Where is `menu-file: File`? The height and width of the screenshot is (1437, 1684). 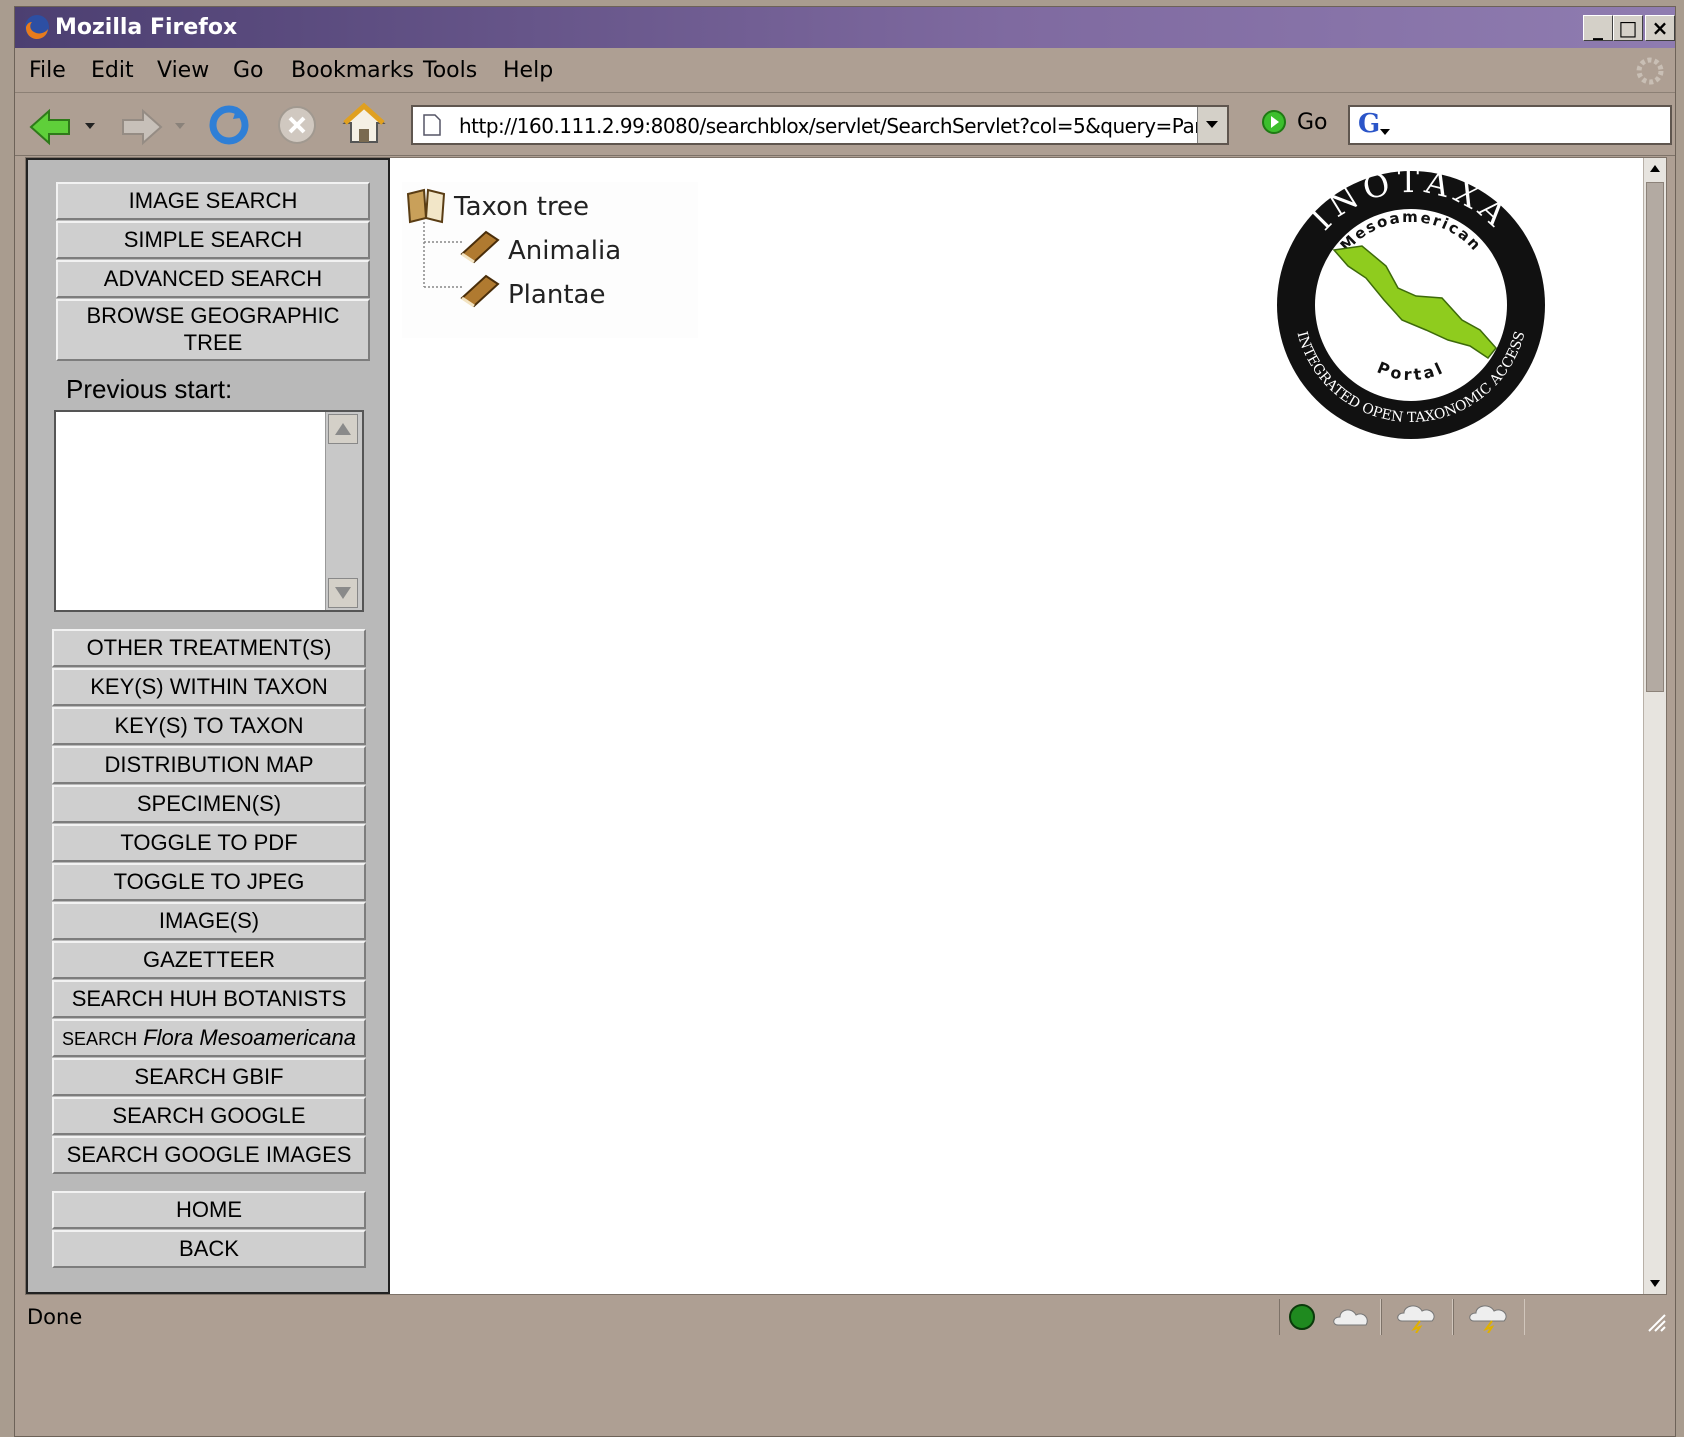
menu-file: File is located at coordinates (47, 70).